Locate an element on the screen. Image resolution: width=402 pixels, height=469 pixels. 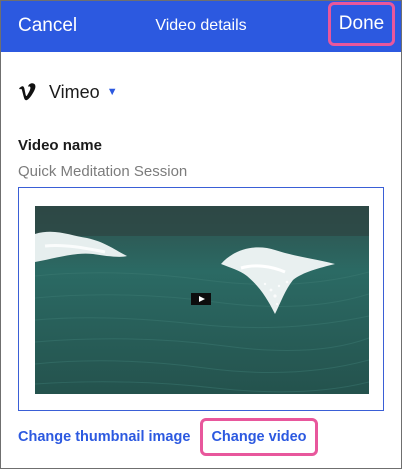
platform-selector: Vimeo ▼ is located at coordinates (68, 92).